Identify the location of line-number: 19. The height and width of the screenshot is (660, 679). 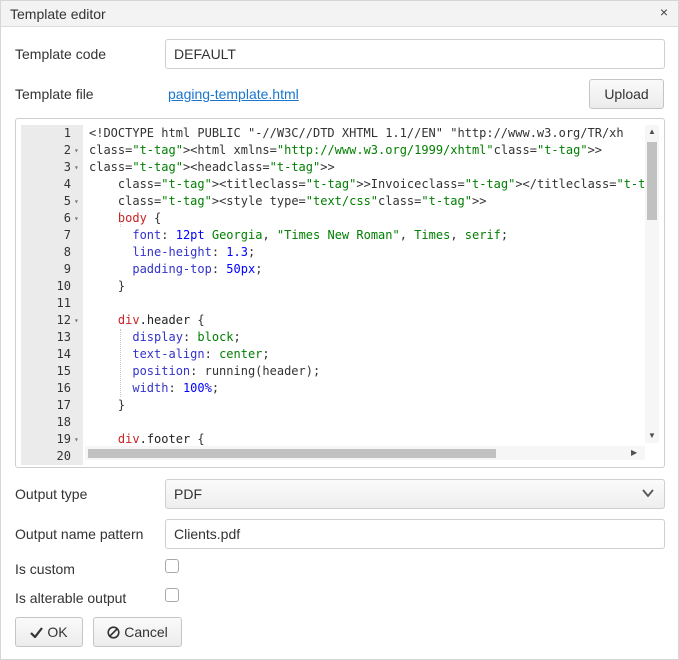
(63, 439).